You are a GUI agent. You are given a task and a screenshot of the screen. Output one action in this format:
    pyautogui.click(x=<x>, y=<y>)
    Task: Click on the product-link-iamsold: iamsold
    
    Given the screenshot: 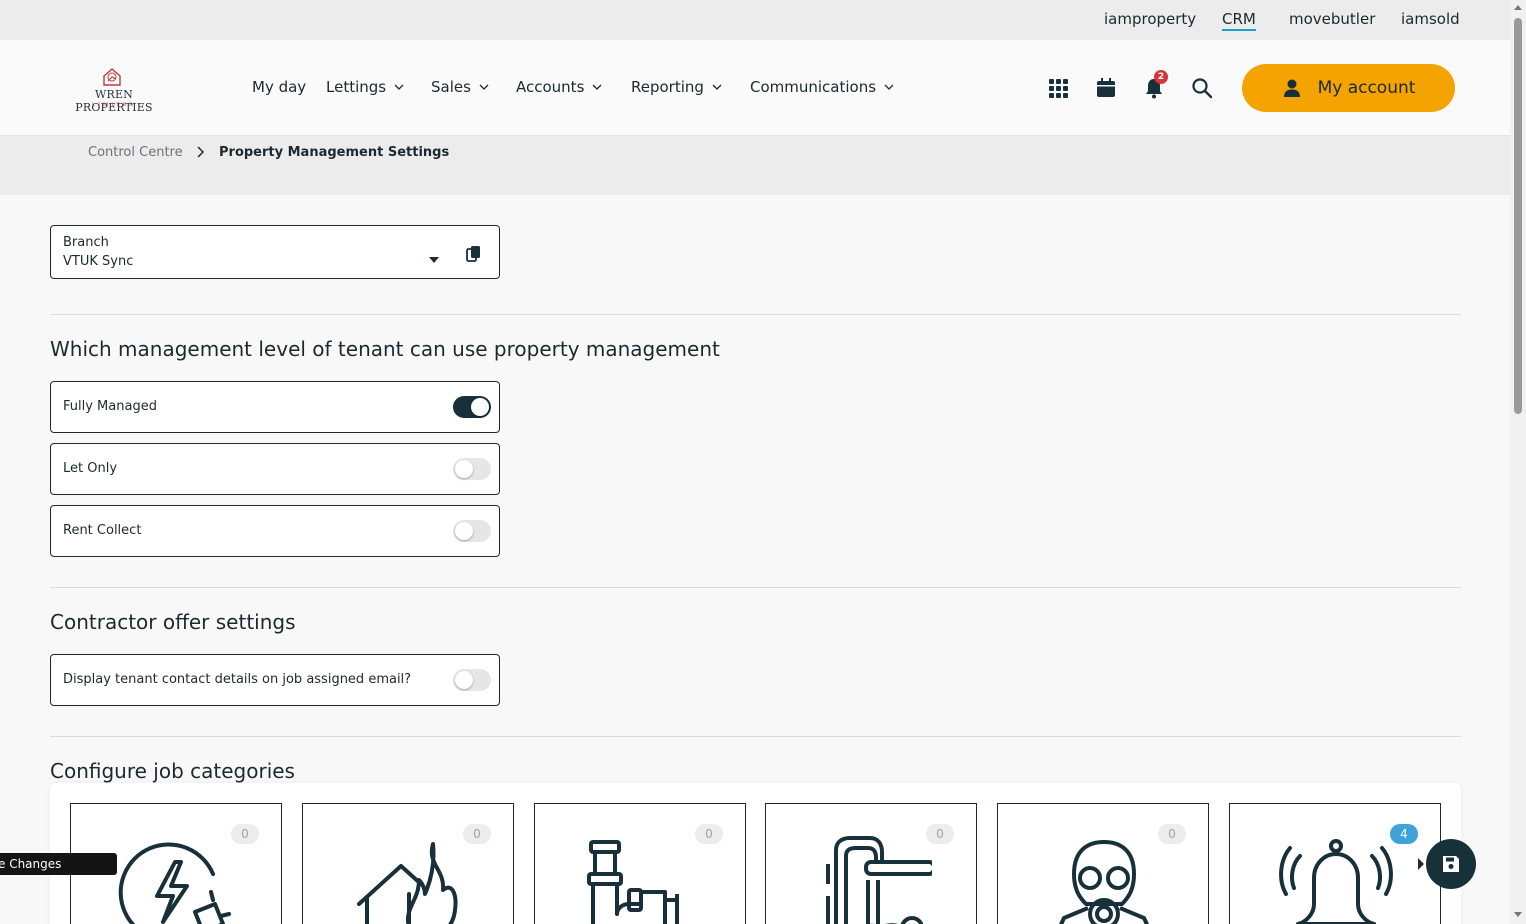 What is the action you would take?
    pyautogui.click(x=1430, y=19)
    